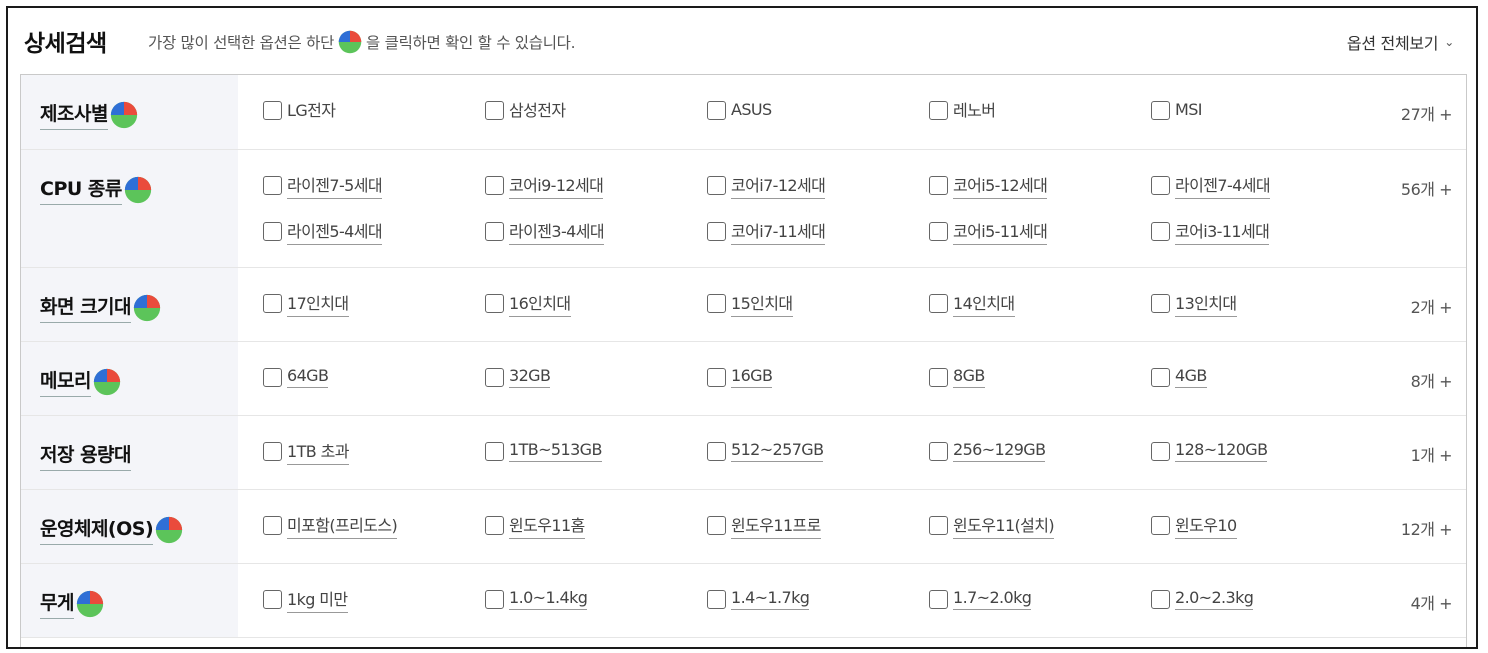 The width and height of the screenshot is (1488, 653). I want to click on filter-category-header: CPU 종류, so click(96, 189).